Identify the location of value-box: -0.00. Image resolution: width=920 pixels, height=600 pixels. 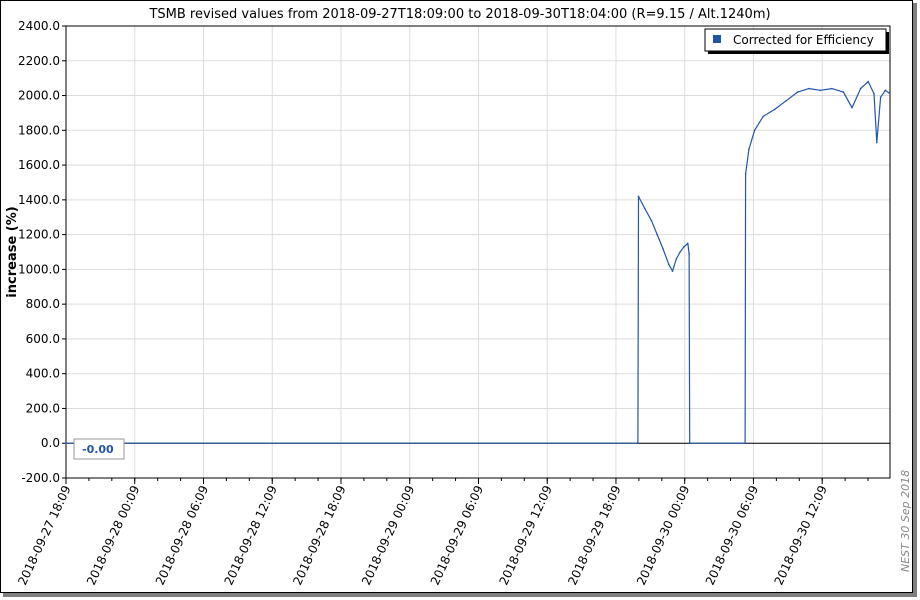
(99, 449).